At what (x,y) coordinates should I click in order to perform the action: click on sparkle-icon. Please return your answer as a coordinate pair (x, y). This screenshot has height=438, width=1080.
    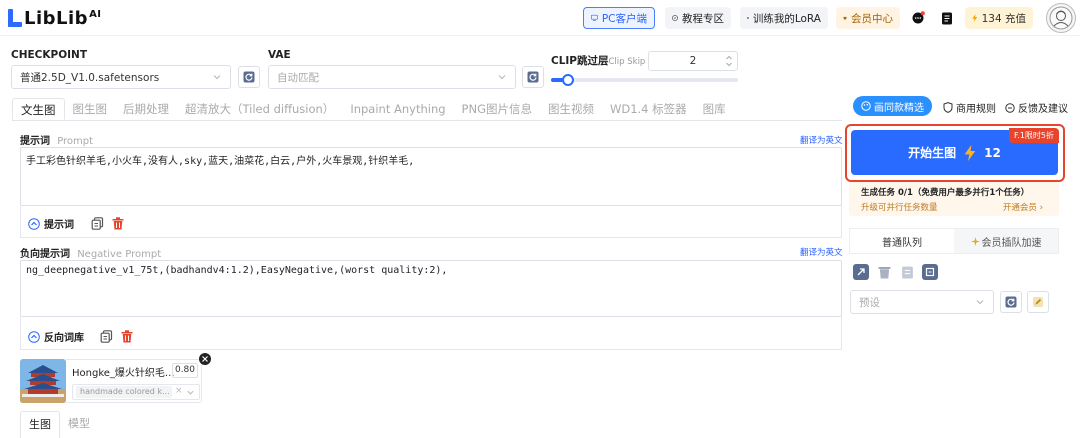
    Looking at the image, I should click on (975, 241).